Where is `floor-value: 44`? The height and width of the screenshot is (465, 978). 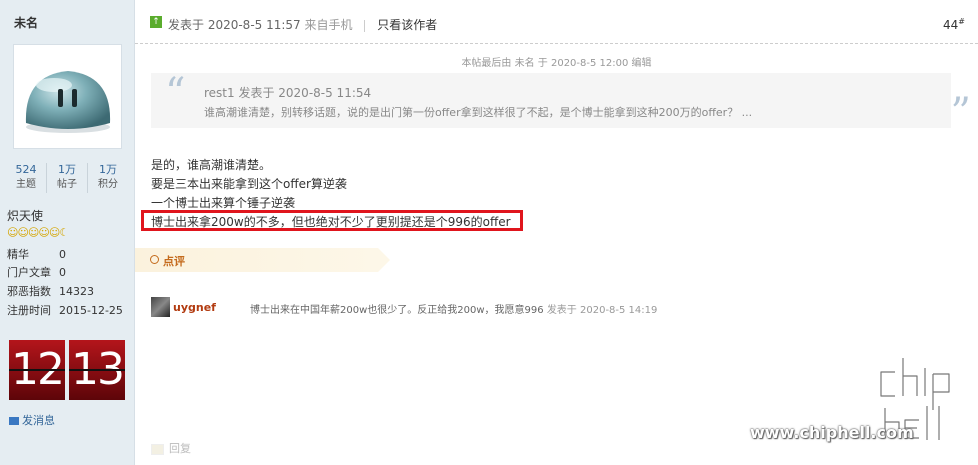
floor-value: 44 is located at coordinates (951, 25).